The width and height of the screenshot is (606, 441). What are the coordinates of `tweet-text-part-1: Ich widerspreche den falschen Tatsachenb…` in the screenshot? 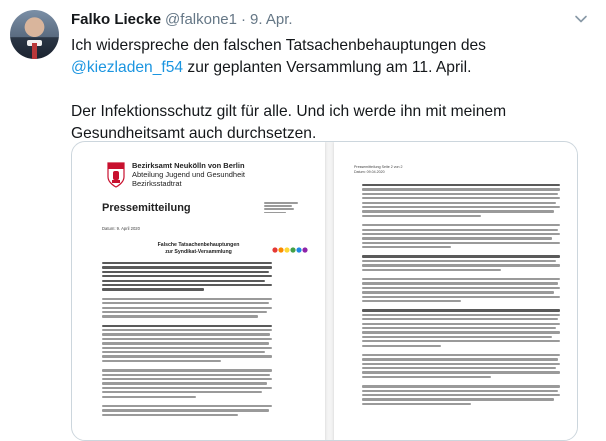 It's located at (278, 45).